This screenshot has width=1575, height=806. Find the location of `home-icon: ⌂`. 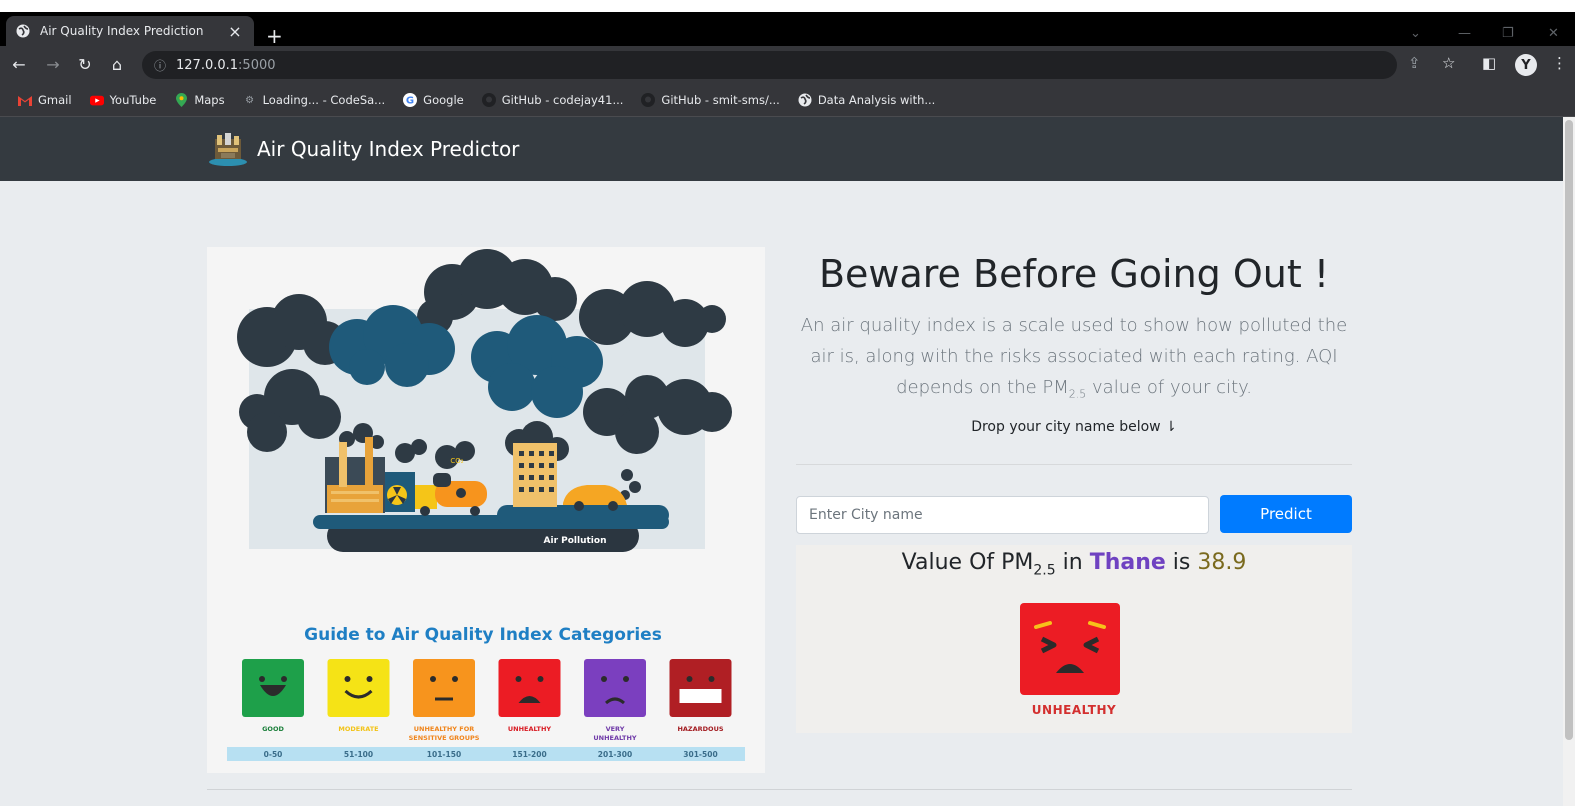

home-icon: ⌂ is located at coordinates (117, 64).